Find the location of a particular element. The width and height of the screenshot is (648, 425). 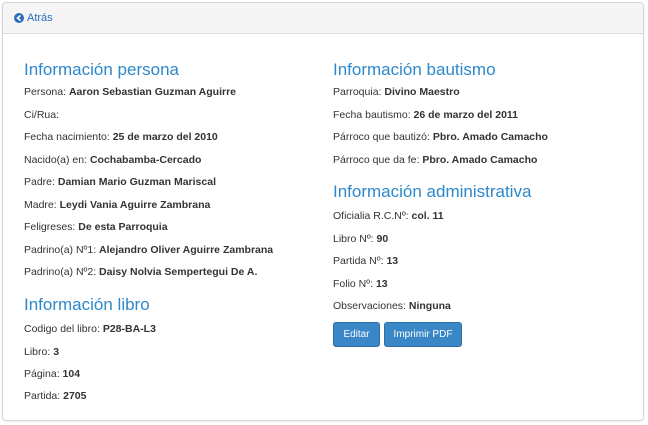

administrativa-section-title: Información administrativa is located at coordinates (432, 191).